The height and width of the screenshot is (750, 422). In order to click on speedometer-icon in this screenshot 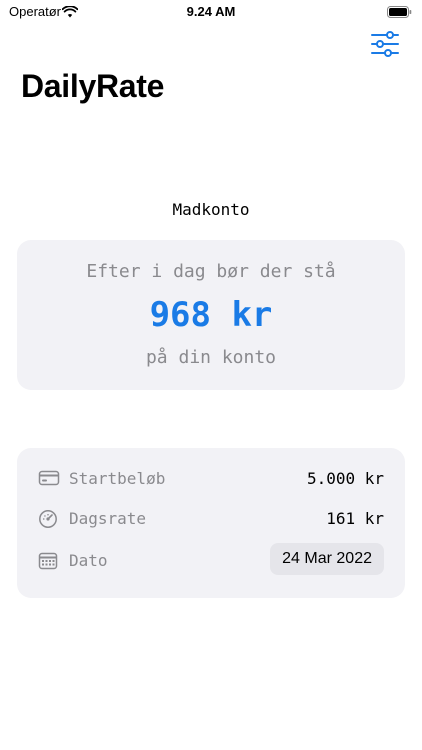, I will do `click(48, 521)`.